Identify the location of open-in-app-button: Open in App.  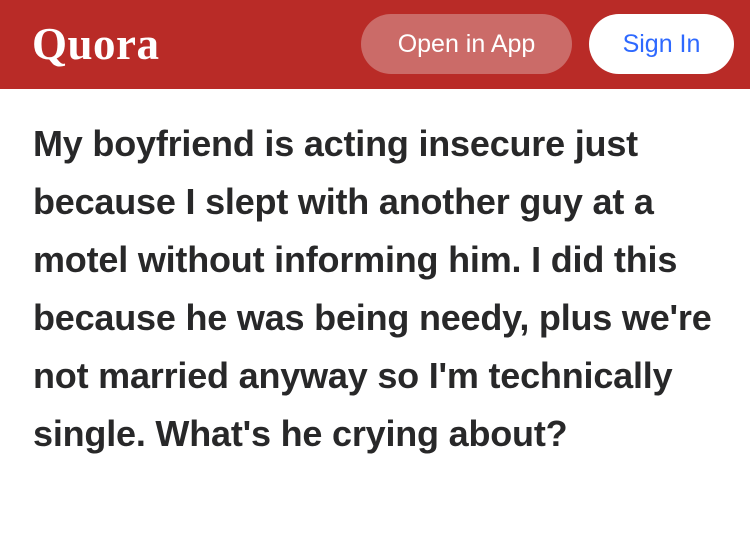
(466, 44).